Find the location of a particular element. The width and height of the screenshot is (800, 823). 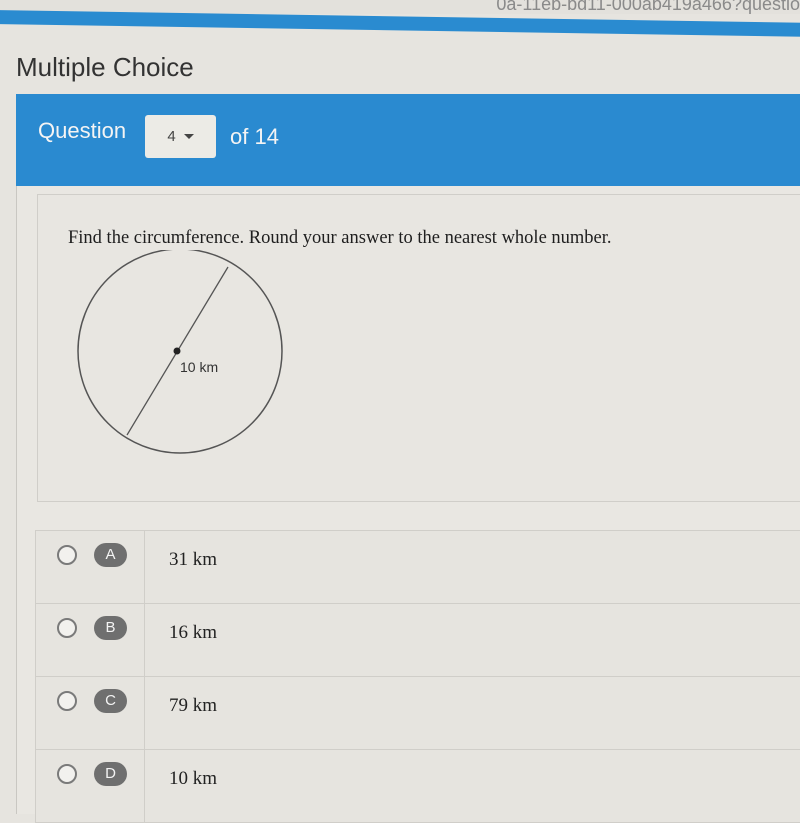

question-total: of 14 is located at coordinates (254, 136).